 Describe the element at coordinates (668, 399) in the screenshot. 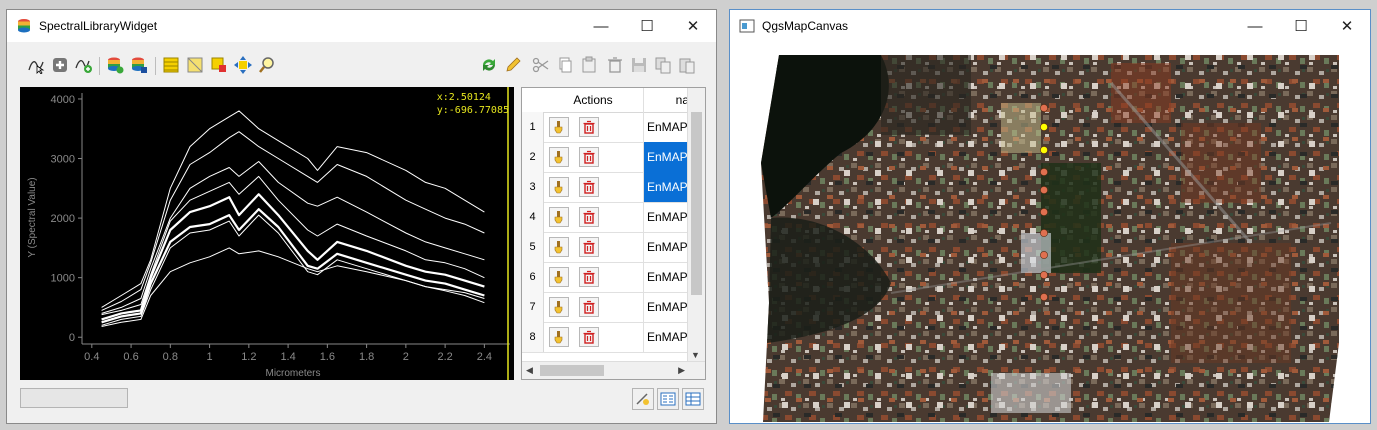

I see `form-view-button` at that location.